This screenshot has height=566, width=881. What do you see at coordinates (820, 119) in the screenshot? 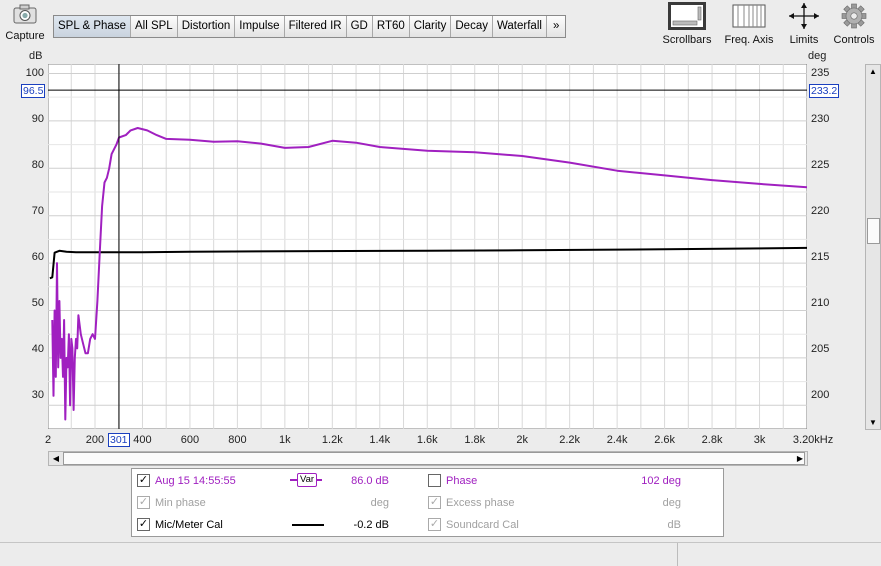
I see `y-right-tick-label: 230` at bounding box center [820, 119].